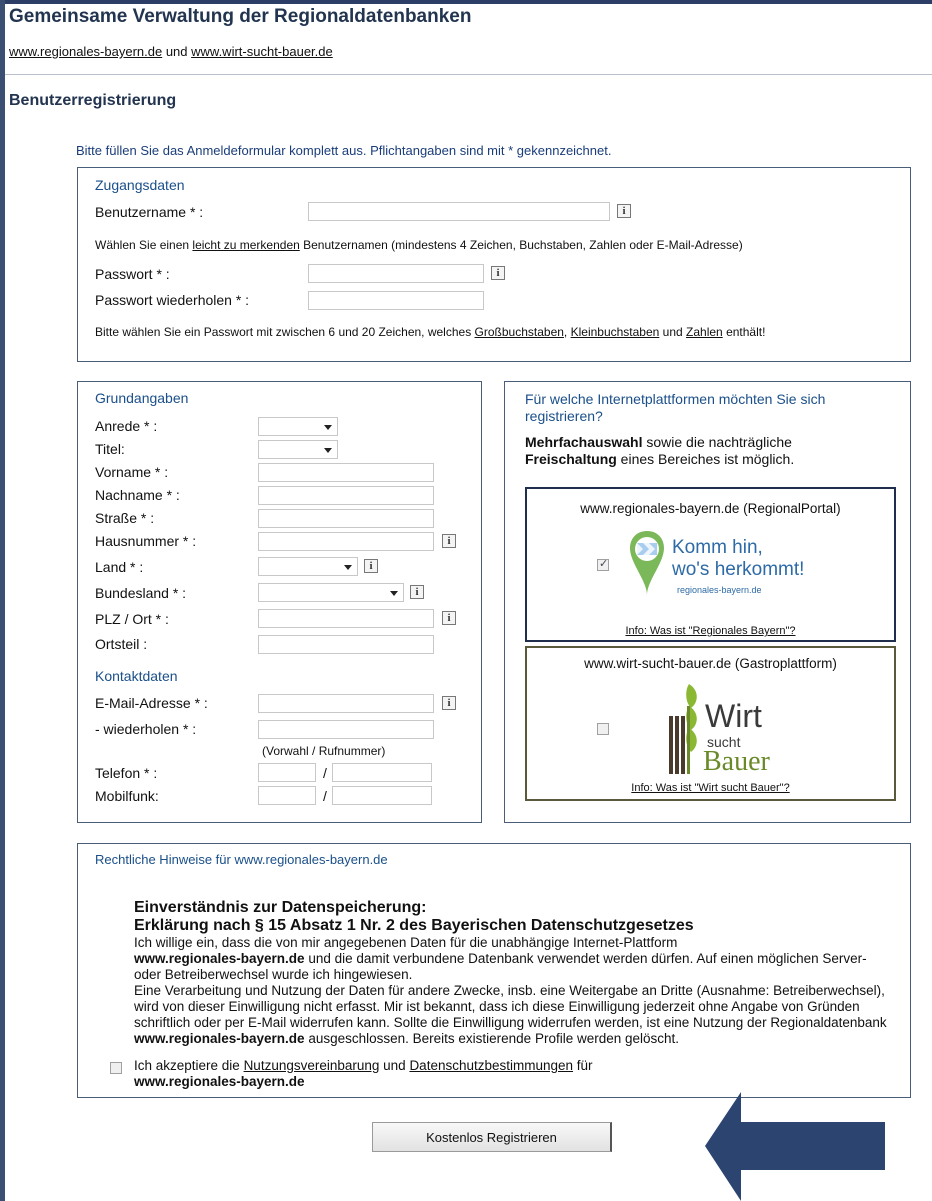  What do you see at coordinates (298, 449) in the screenshot?
I see `title-select` at bounding box center [298, 449].